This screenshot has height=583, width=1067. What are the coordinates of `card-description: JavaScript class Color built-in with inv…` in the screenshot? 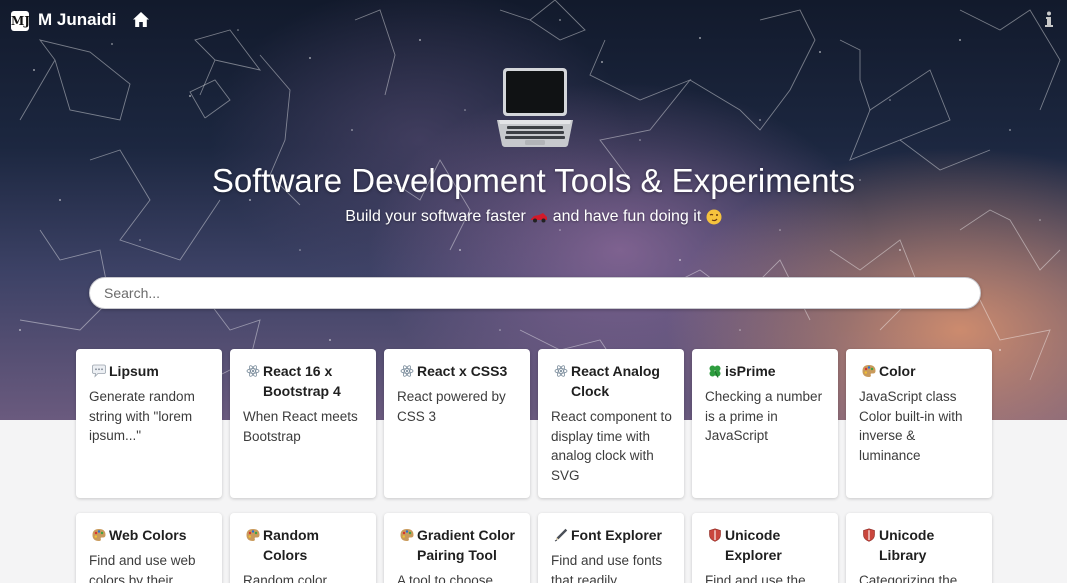 It's located at (911, 426).